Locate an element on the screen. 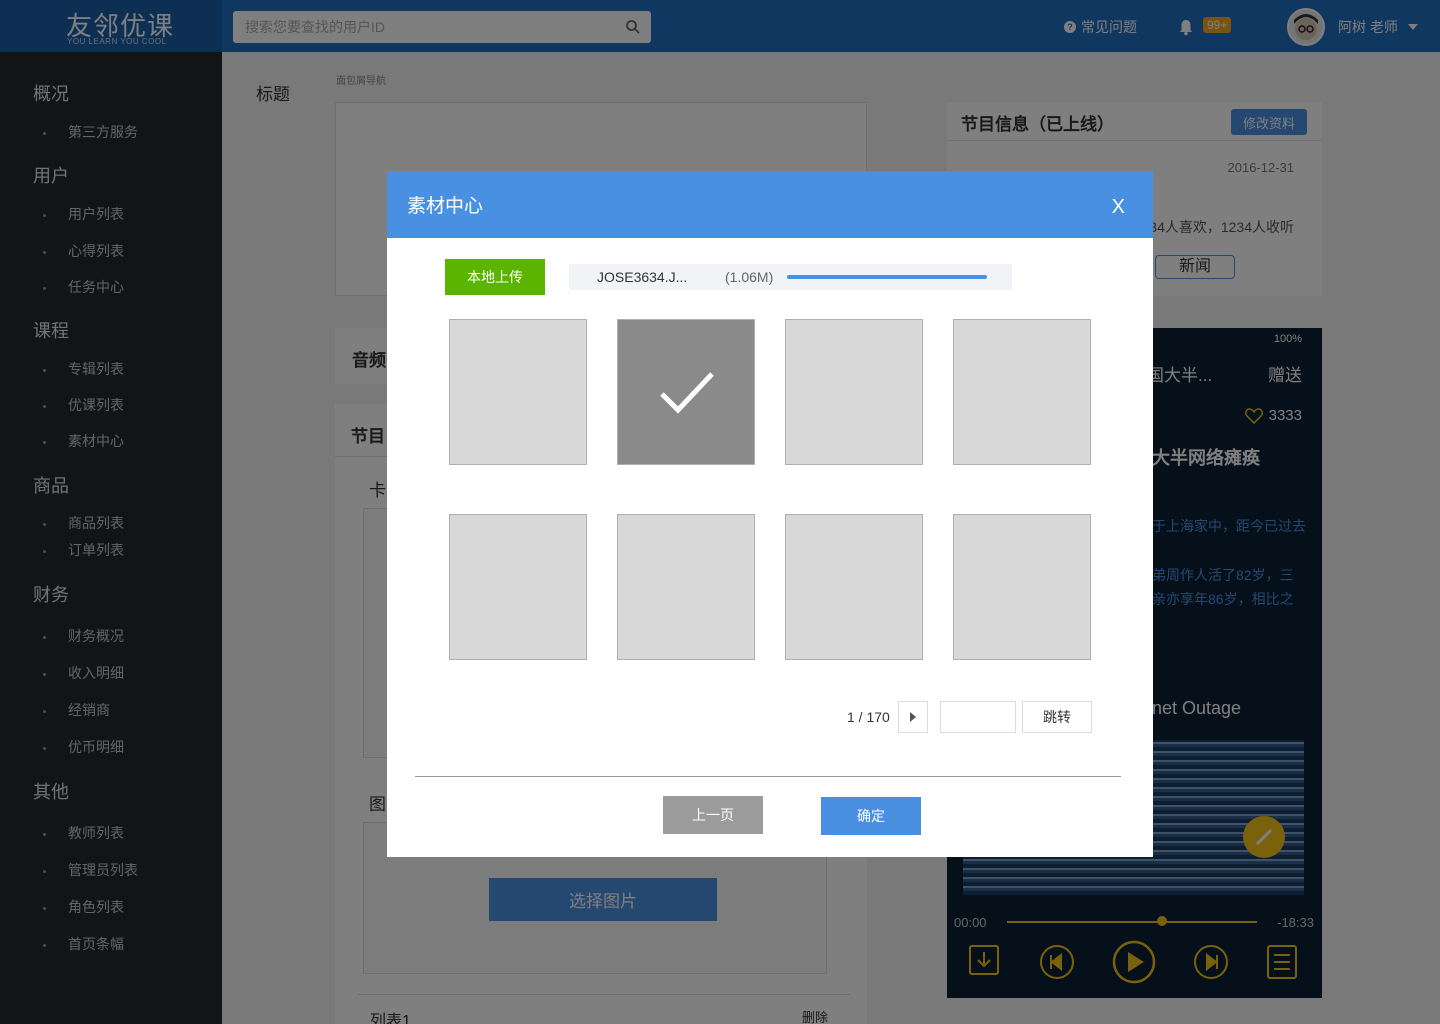 The image size is (1440, 1024). dialog-title: 素材中心 is located at coordinates (445, 206).